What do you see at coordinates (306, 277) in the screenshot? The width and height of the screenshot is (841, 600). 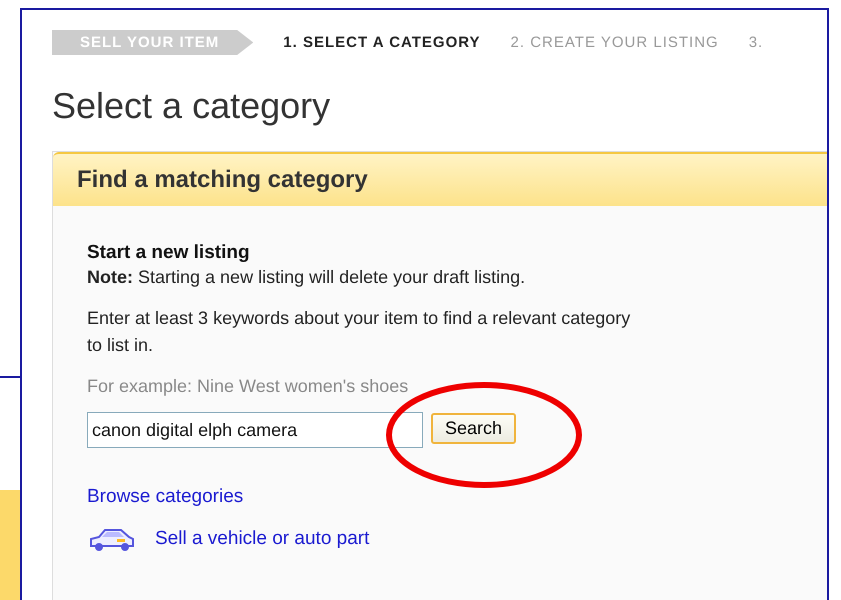 I see `note-text: Note: Starting a new listing will delete your draft listing.` at bounding box center [306, 277].